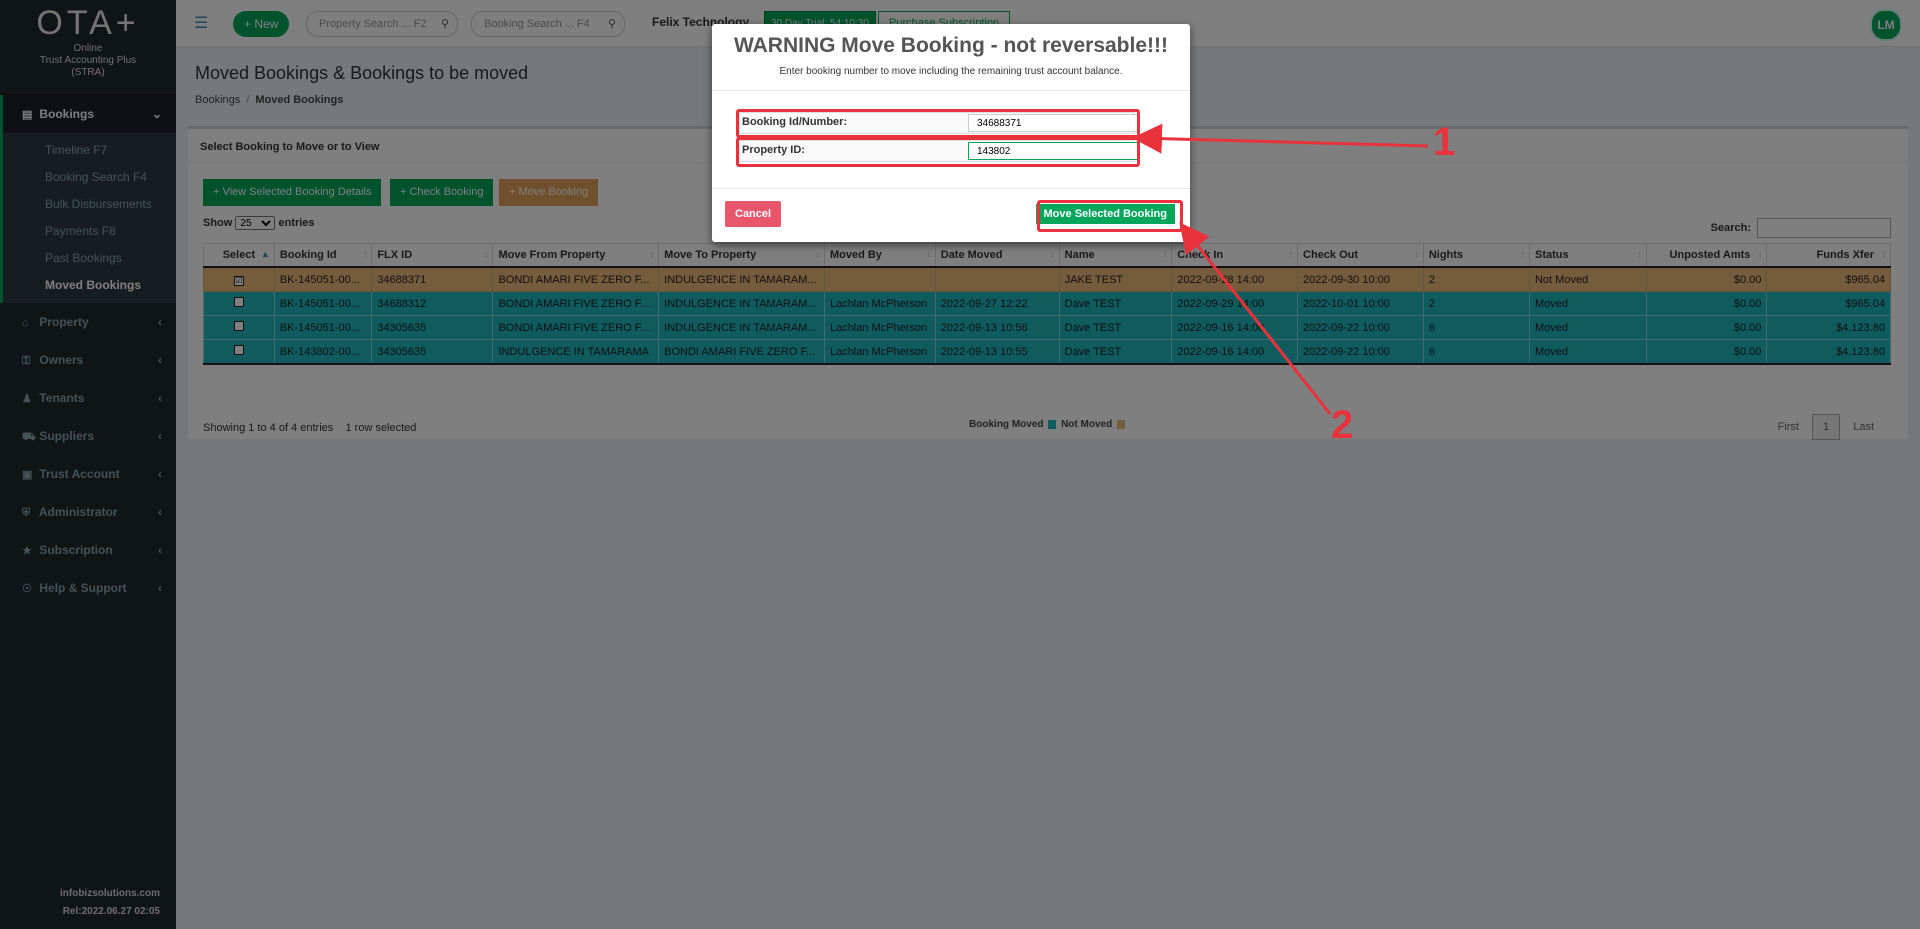 This screenshot has width=1920, height=929. What do you see at coordinates (938, 152) in the screenshot?
I see `highlight-property-id` at bounding box center [938, 152].